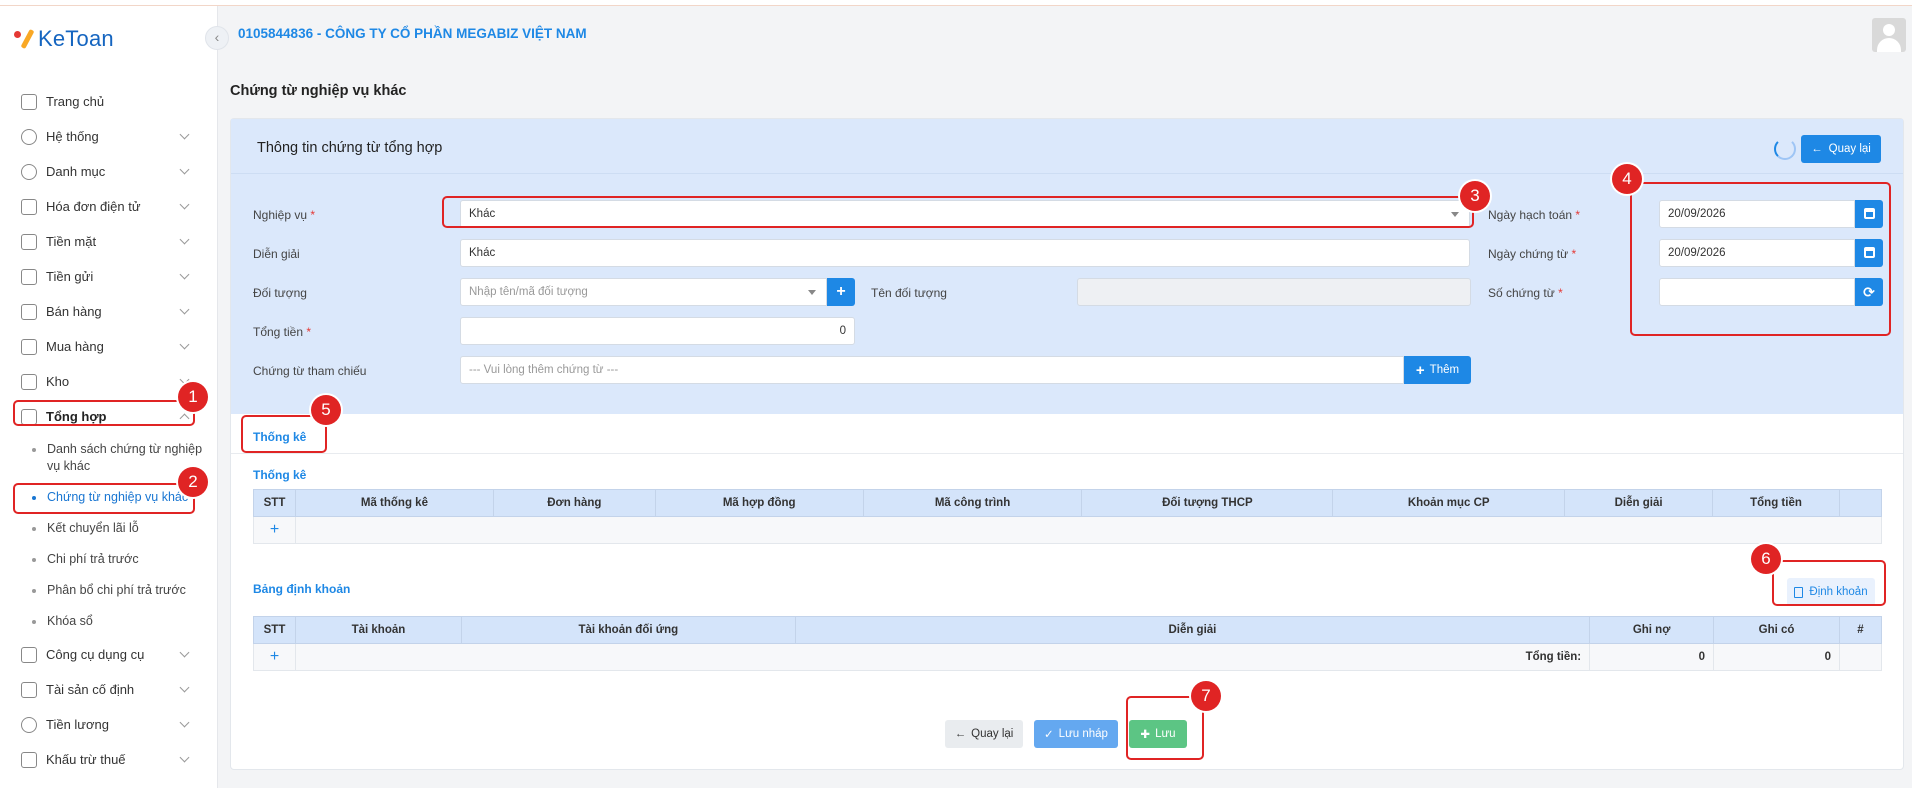 The image size is (1912, 788). I want to click on invoice-icon, so click(29, 206).